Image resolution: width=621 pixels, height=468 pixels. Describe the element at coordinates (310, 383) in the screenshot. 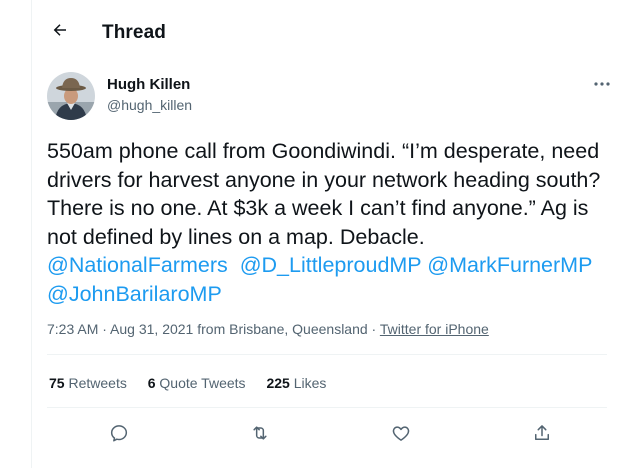

I see `likes-label: Likes` at that location.